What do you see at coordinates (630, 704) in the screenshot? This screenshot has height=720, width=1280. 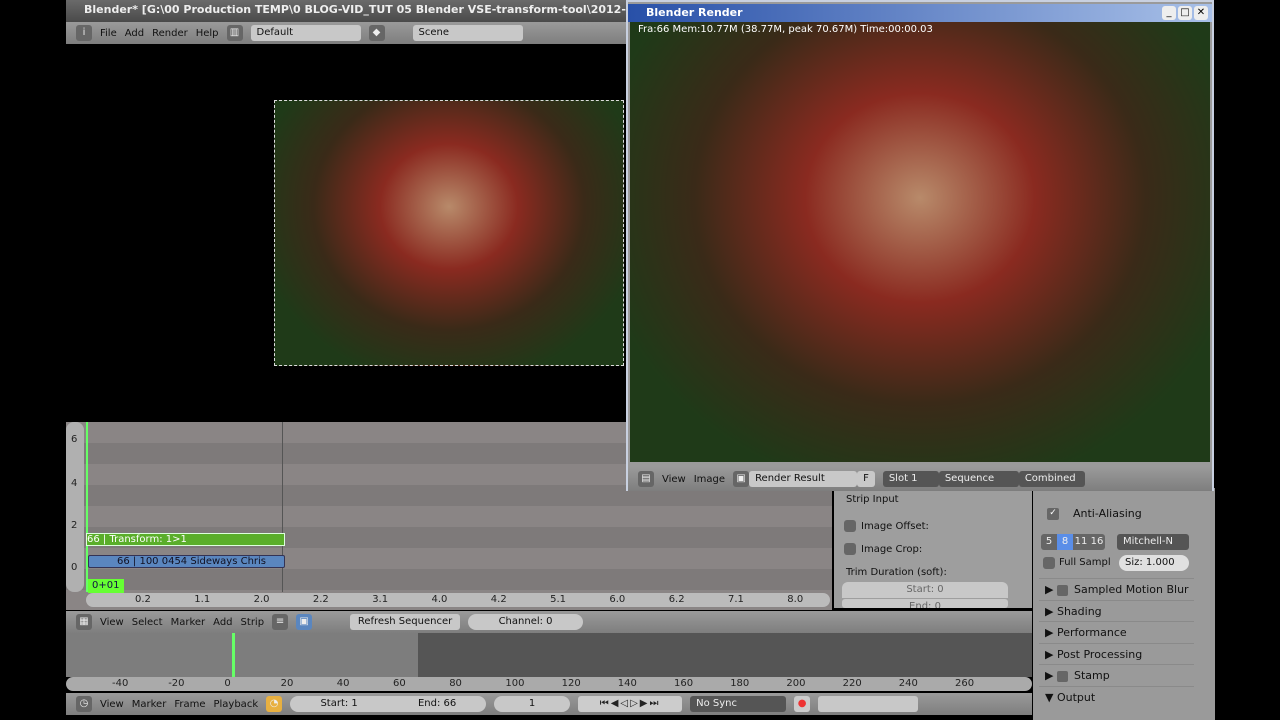 I see `playback-controls: ⏮◀◁▷▶⏭` at bounding box center [630, 704].